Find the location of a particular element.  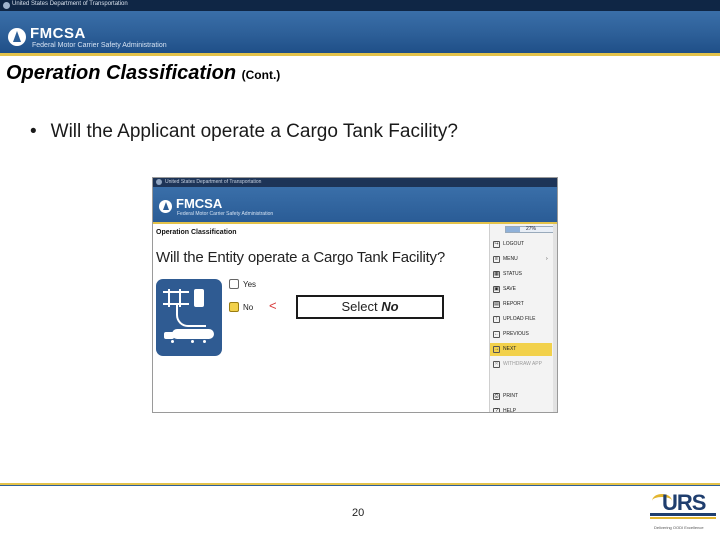

arrow-left-icon: < is located at coordinates (273, 305).